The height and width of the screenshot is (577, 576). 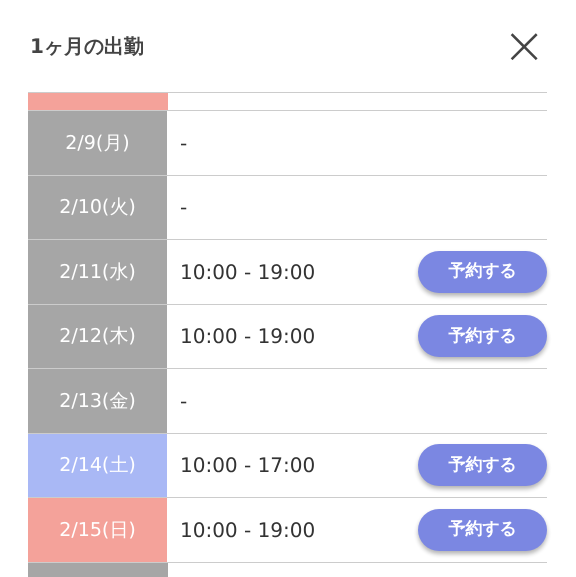 I want to click on date-cell: 2/10(火), so click(x=98, y=207).